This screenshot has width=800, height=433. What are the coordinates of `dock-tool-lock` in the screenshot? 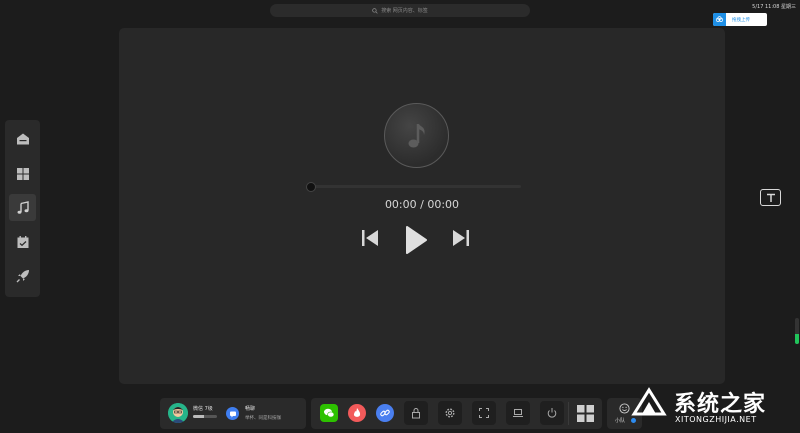 It's located at (416, 413).